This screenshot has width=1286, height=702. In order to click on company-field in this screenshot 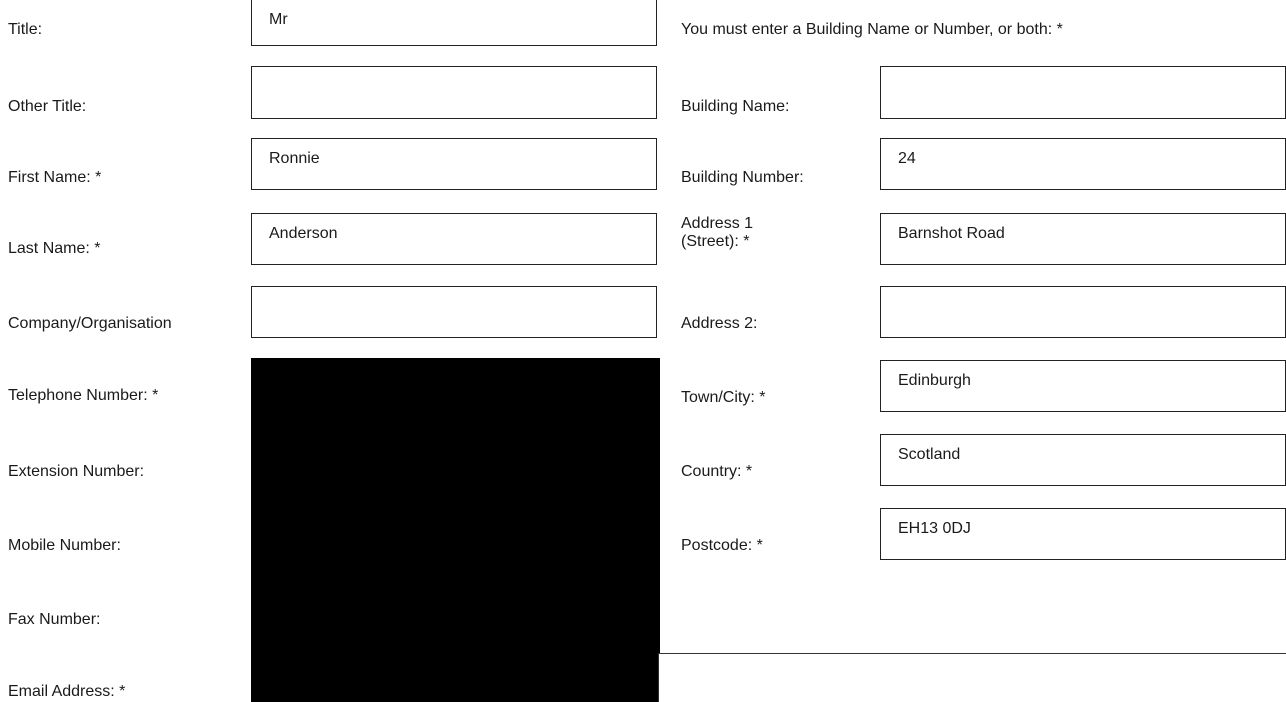, I will do `click(454, 312)`.